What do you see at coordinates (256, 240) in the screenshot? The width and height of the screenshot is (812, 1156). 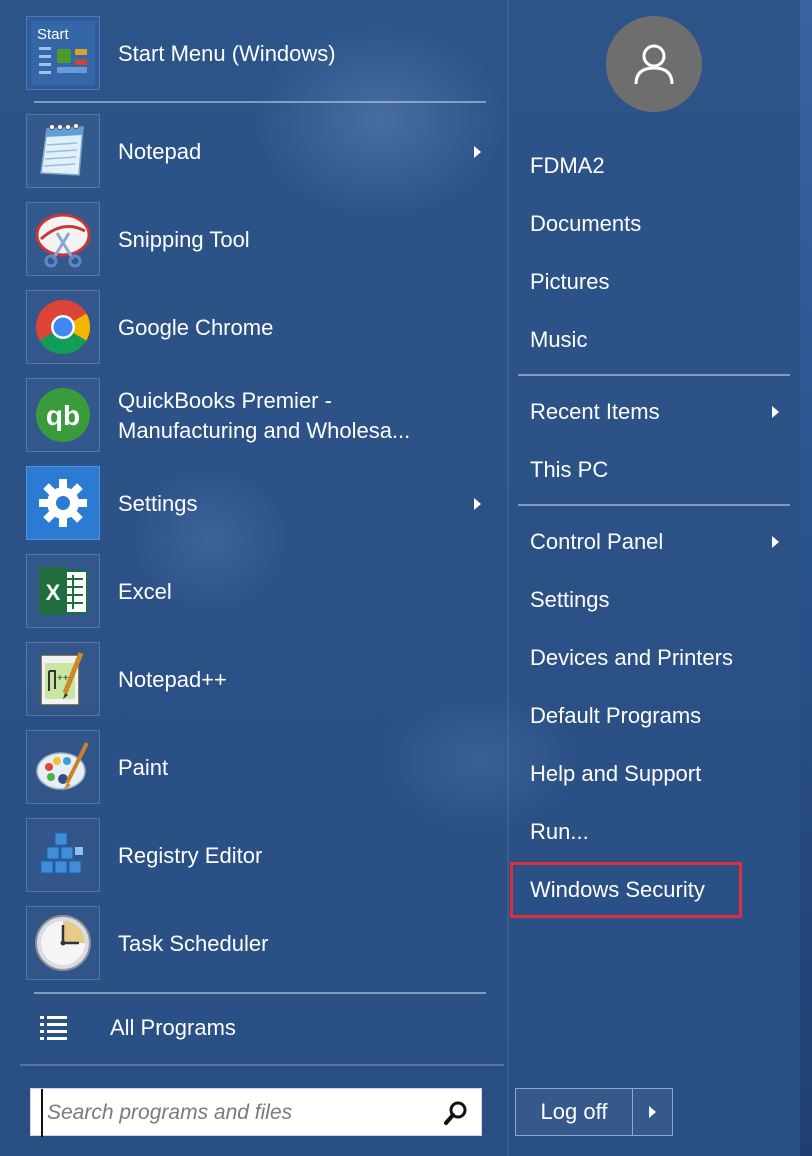 I see `program-snipping-tool: Snipping Tool` at bounding box center [256, 240].